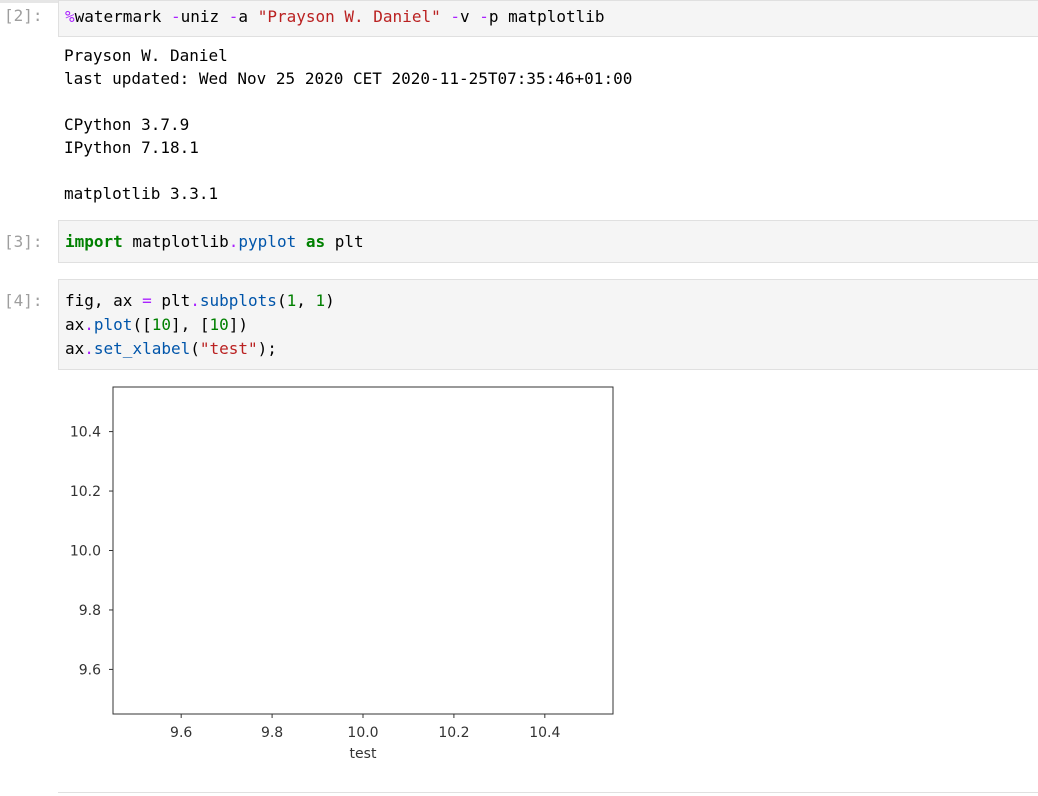 The image size is (1038, 796). What do you see at coordinates (267, 348) in the screenshot?
I see `code-token: );` at bounding box center [267, 348].